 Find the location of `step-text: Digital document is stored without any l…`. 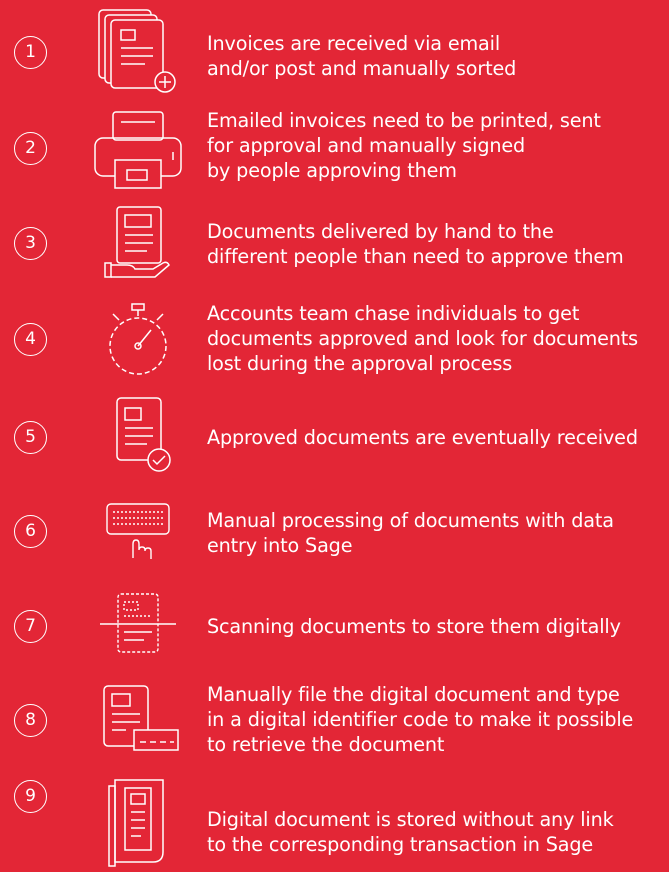

step-text: Digital document is stored without any l… is located at coordinates (410, 832).